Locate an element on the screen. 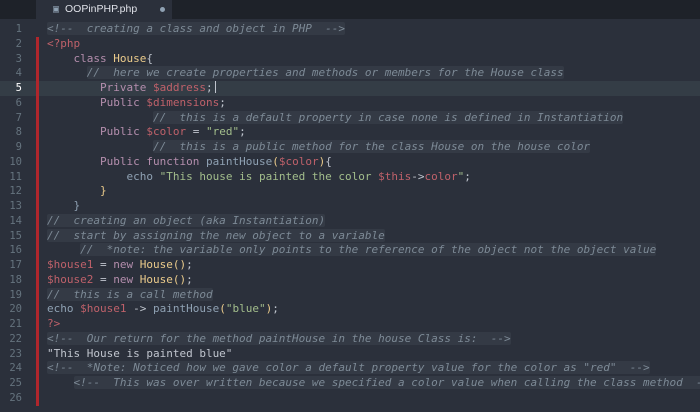  code-text: class House{ is located at coordinates (113, 58).